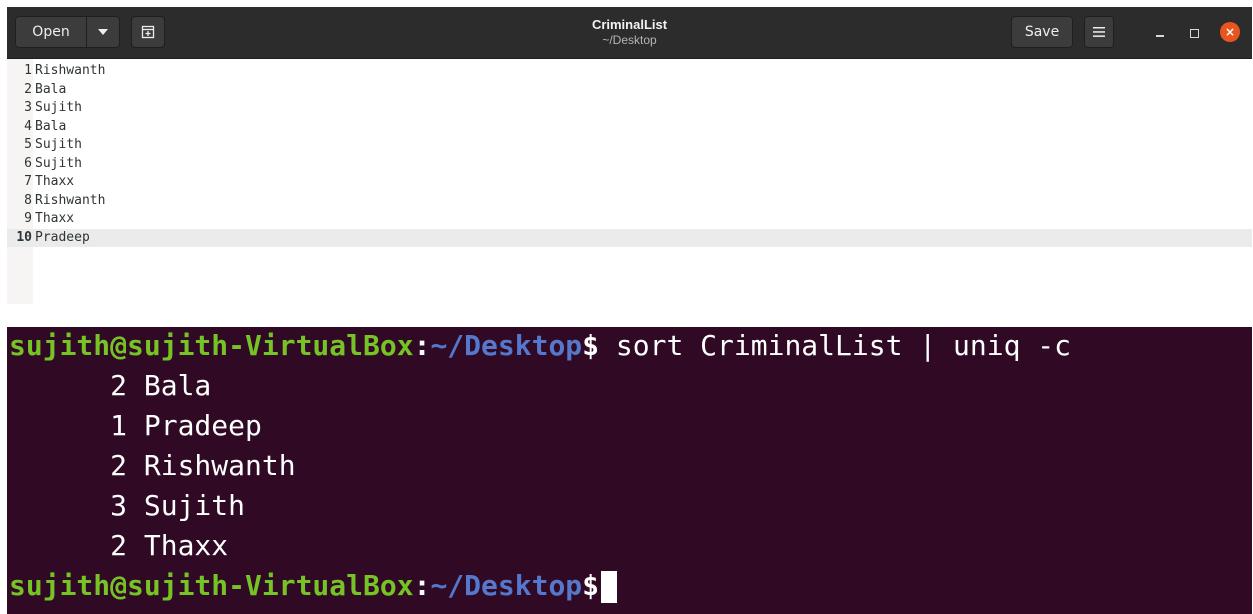 The height and width of the screenshot is (614, 1253). I want to click on output-line: 3 Sujith, so click(127, 505).